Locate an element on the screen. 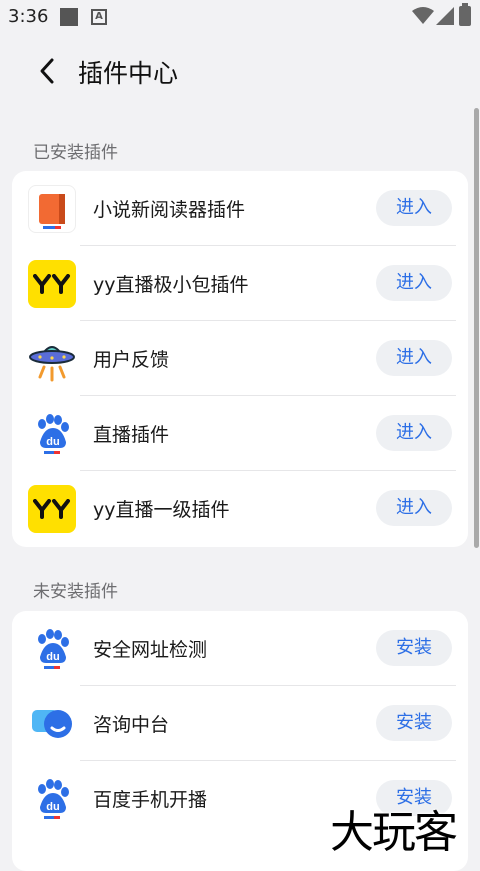 Image resolution: width=480 pixels, height=871 pixels. chat-bubble-icon is located at coordinates (52, 724).